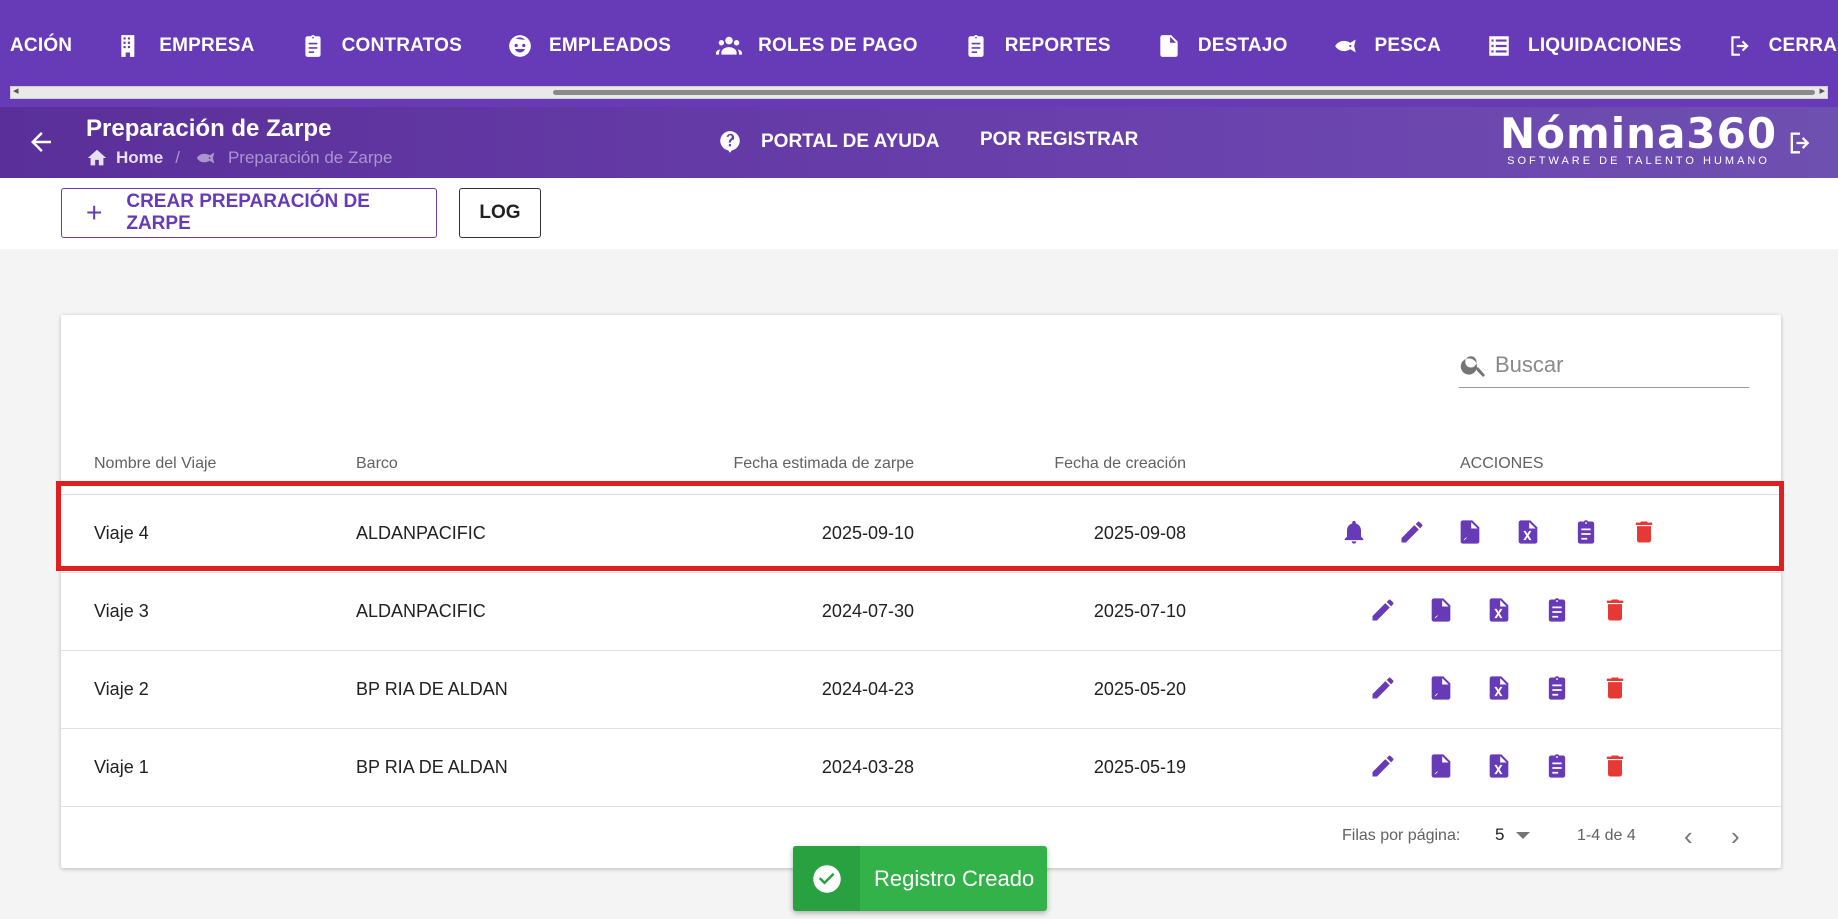 This screenshot has width=1838, height=919. What do you see at coordinates (500, 213) in the screenshot?
I see `log-button: LOG` at bounding box center [500, 213].